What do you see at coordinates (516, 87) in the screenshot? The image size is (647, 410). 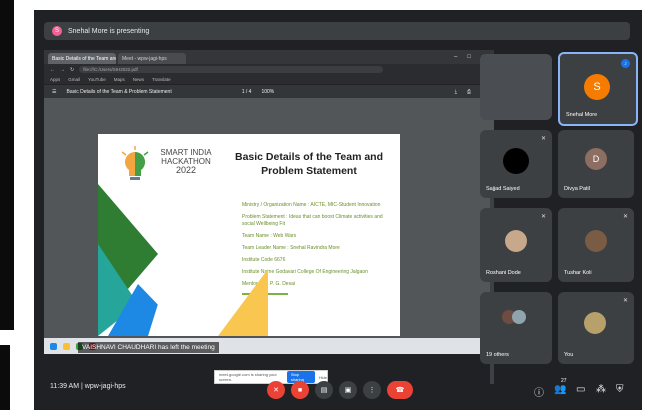 I see `tile-thumbnail` at bounding box center [516, 87].